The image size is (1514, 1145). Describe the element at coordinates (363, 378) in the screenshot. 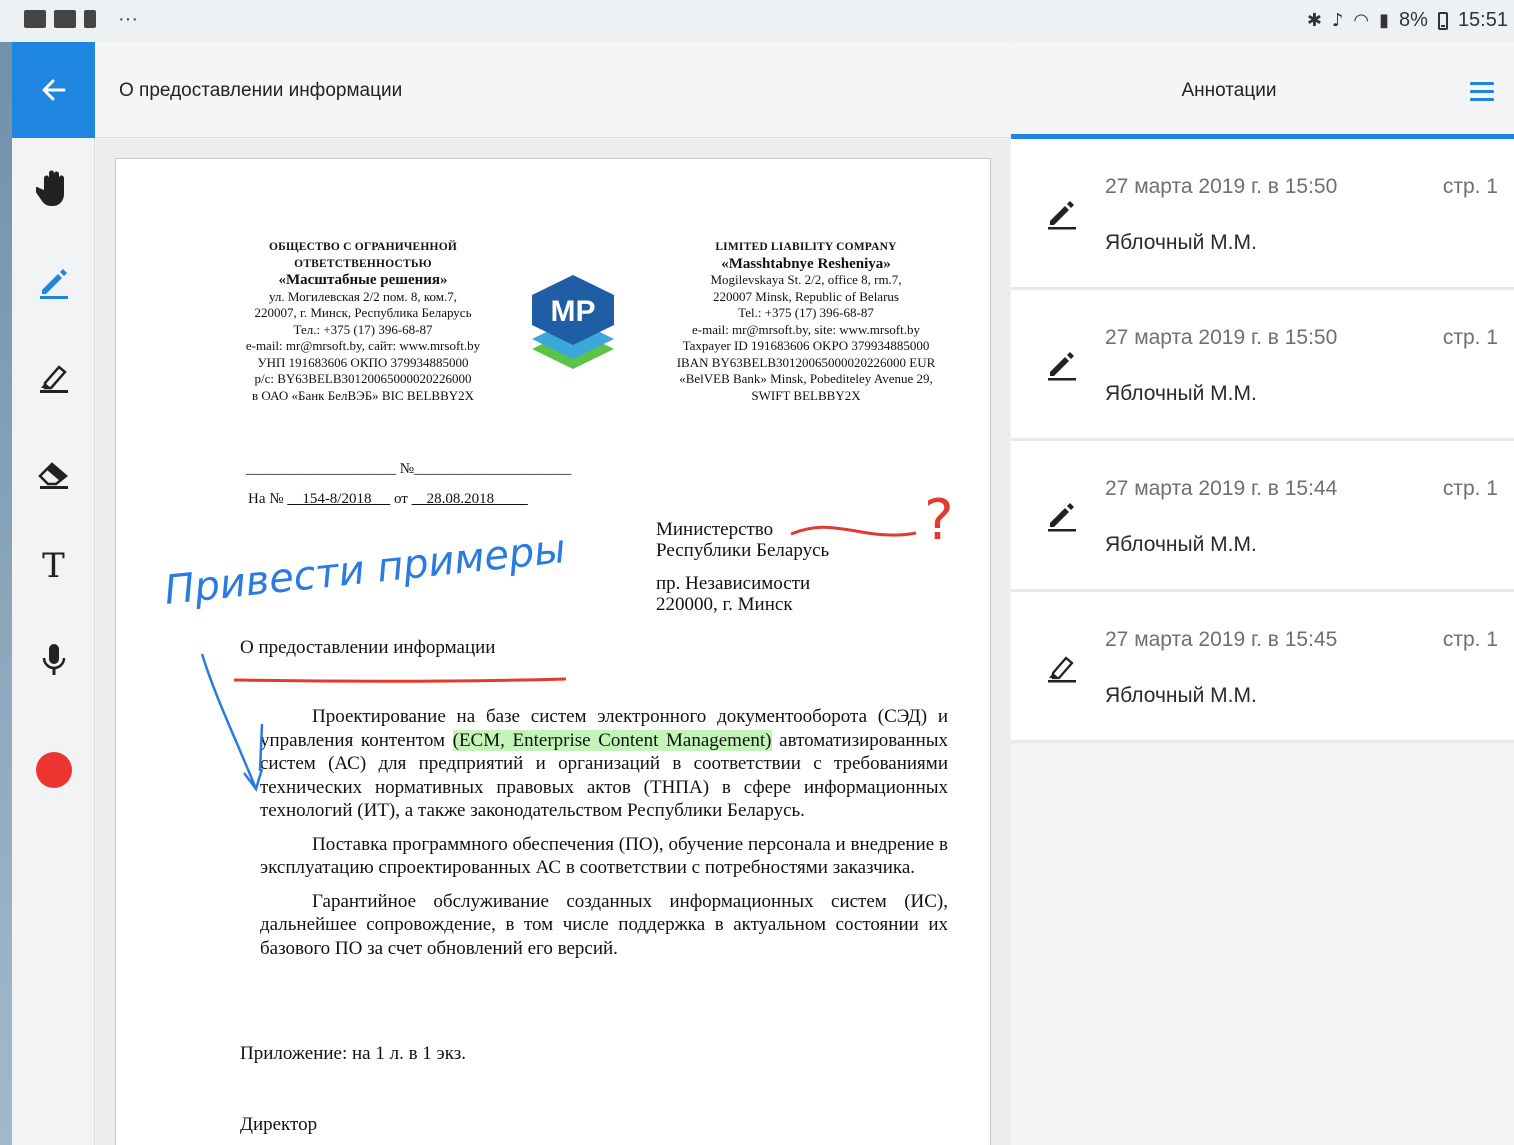

I see `letterhead-line: р/с: BY63BELB30120065000020226000` at that location.